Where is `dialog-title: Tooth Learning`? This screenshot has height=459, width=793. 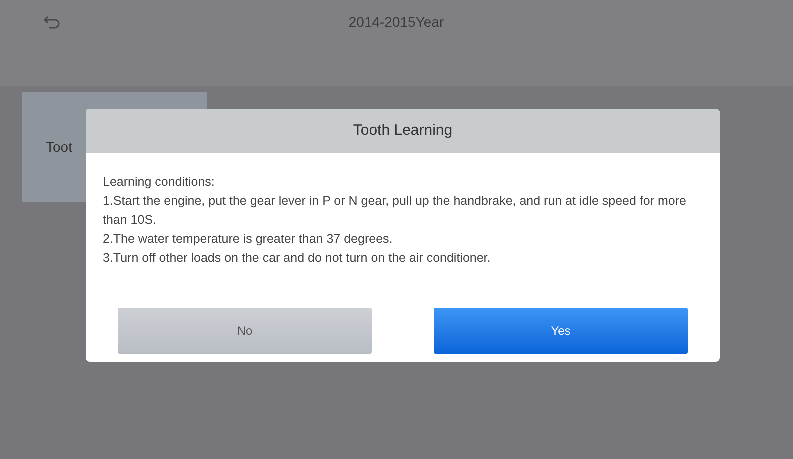
dialog-title: Tooth Learning is located at coordinates (403, 131).